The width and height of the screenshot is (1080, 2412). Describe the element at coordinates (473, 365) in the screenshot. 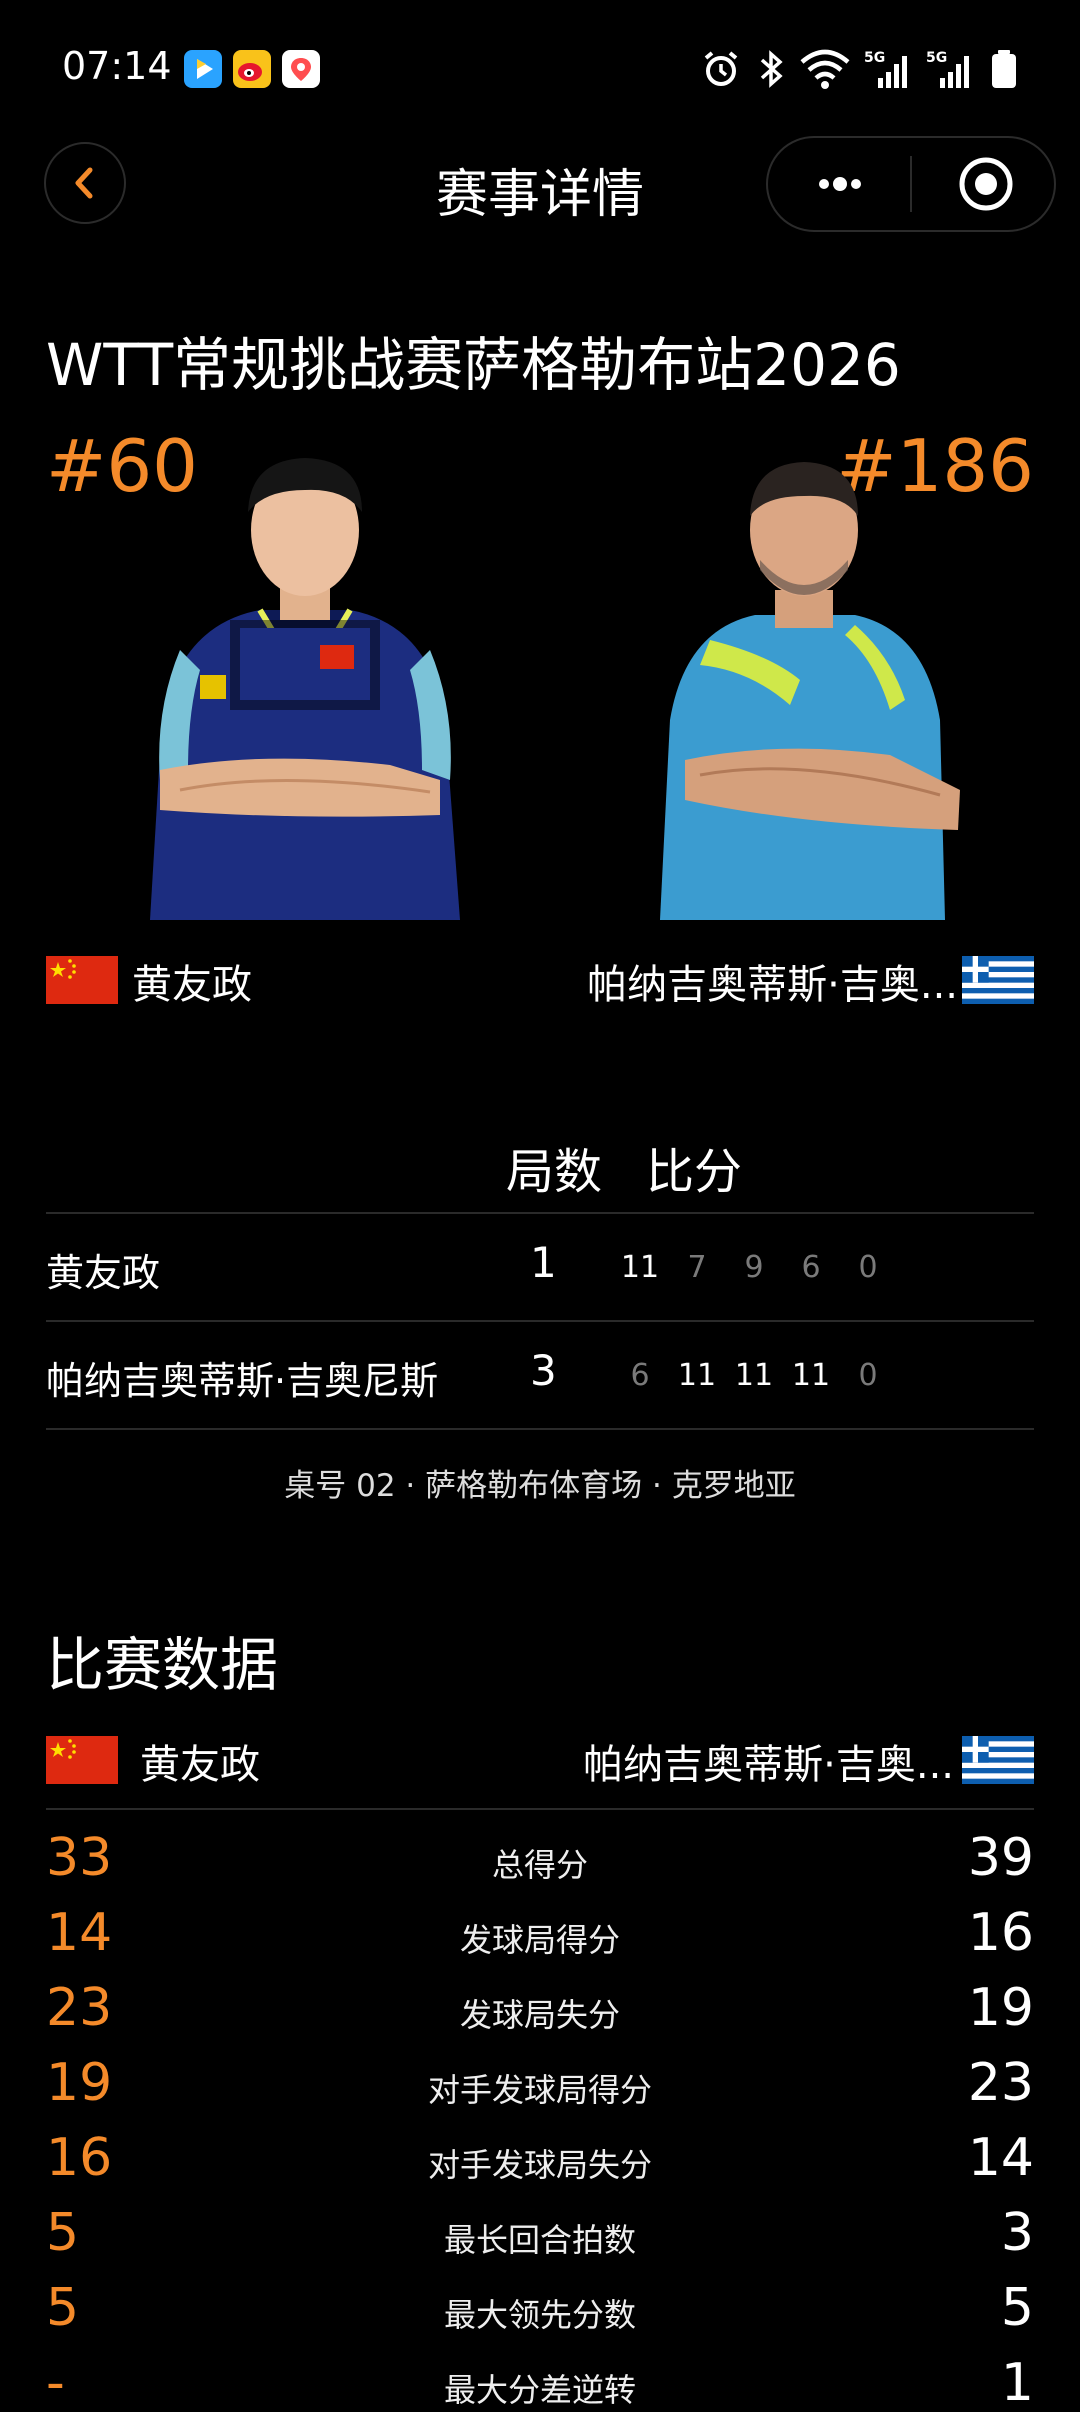

I see `event-title: WTT常规挑战赛萨格勒布站2026` at that location.